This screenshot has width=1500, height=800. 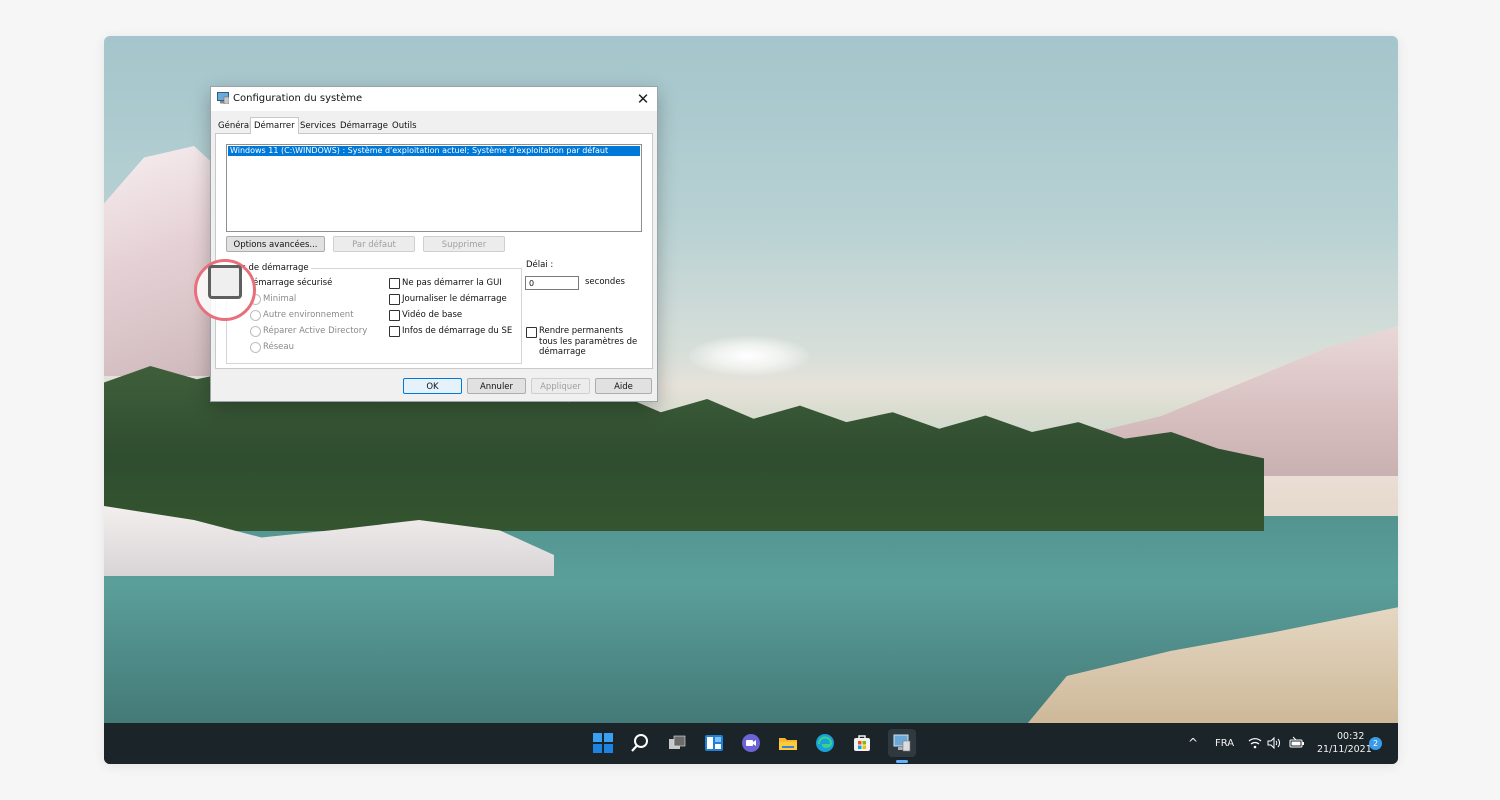 I want to click on teams-chat-icon, so click(x=751, y=743).